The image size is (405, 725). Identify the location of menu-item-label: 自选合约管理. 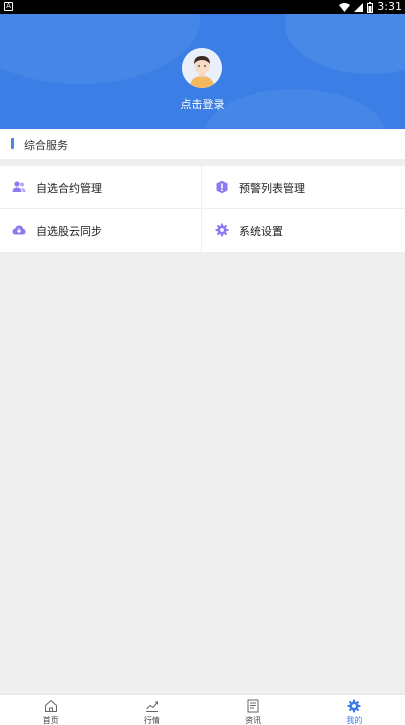
(69, 188).